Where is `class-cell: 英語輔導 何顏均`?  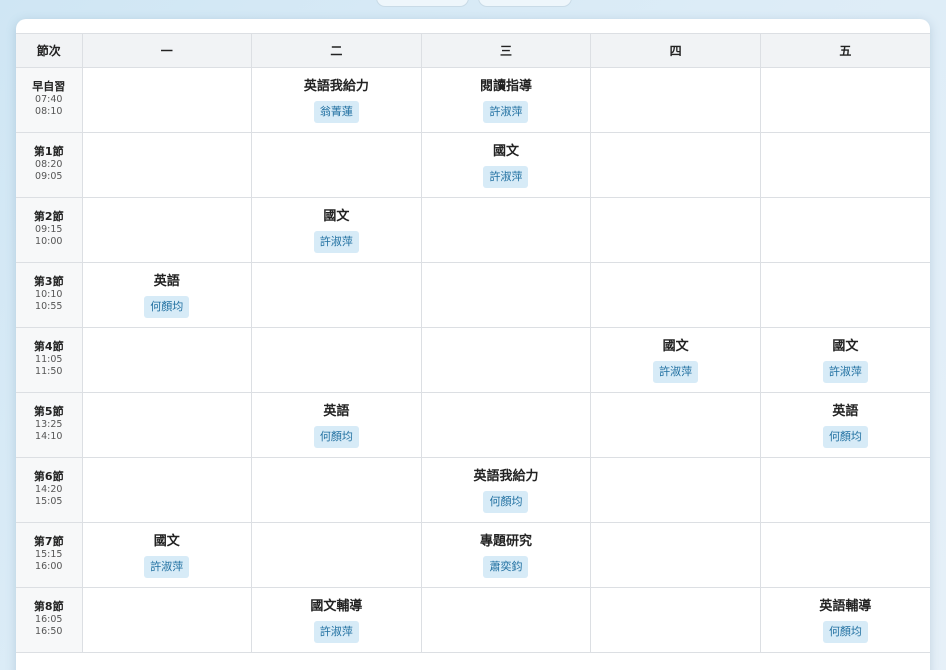 class-cell: 英語輔導 何顏均 is located at coordinates (844, 620).